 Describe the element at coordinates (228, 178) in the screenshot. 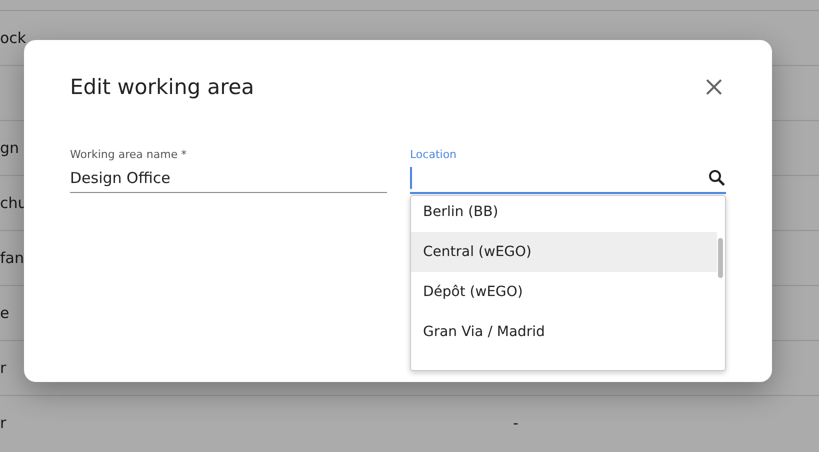

I see `input-field: Design Office` at that location.